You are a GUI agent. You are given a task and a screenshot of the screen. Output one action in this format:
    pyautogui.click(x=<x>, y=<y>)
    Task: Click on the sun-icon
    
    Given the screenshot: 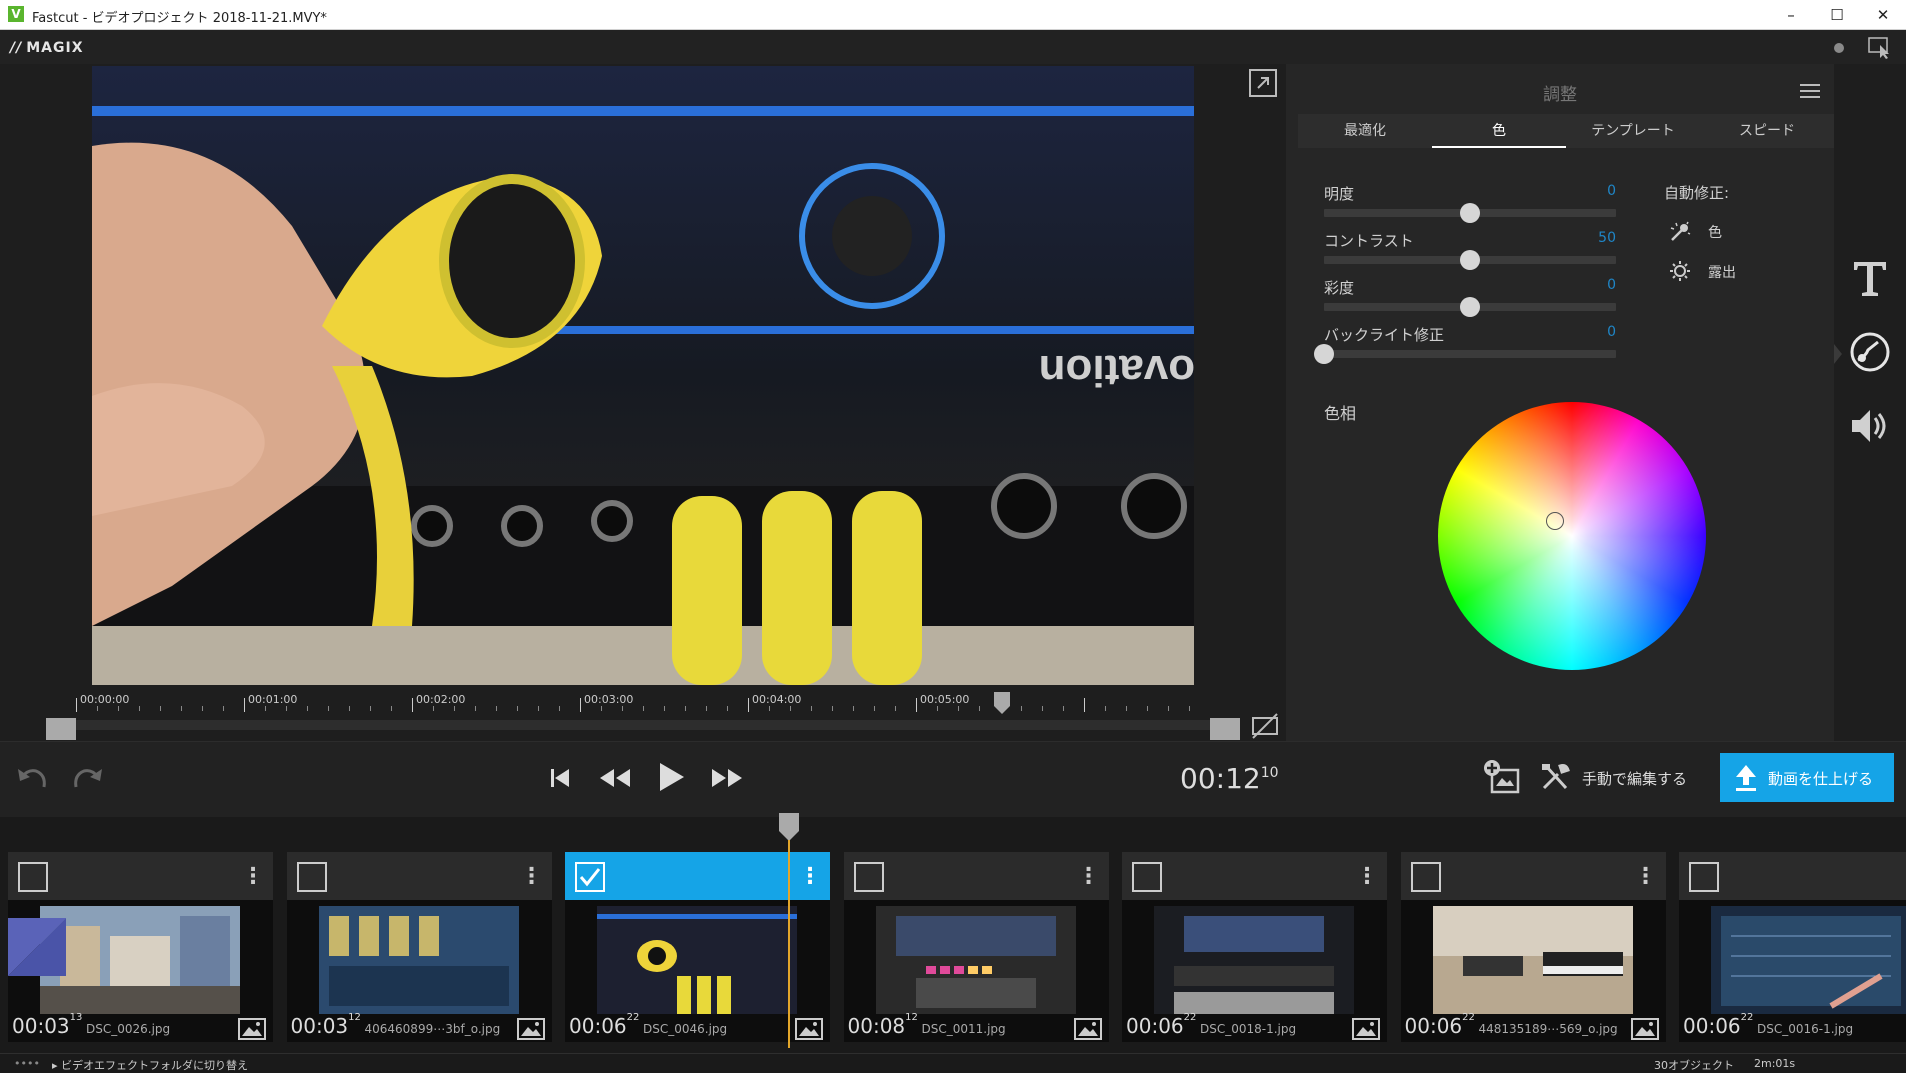 What is the action you would take?
    pyautogui.click(x=1680, y=271)
    